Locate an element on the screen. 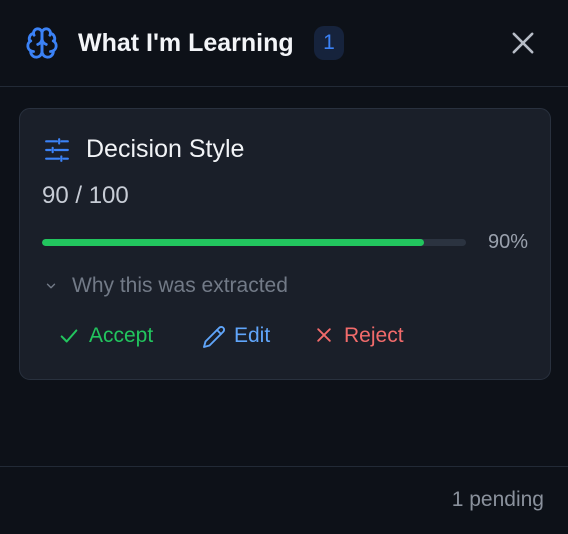  card-title: Decision Style is located at coordinates (165, 149).